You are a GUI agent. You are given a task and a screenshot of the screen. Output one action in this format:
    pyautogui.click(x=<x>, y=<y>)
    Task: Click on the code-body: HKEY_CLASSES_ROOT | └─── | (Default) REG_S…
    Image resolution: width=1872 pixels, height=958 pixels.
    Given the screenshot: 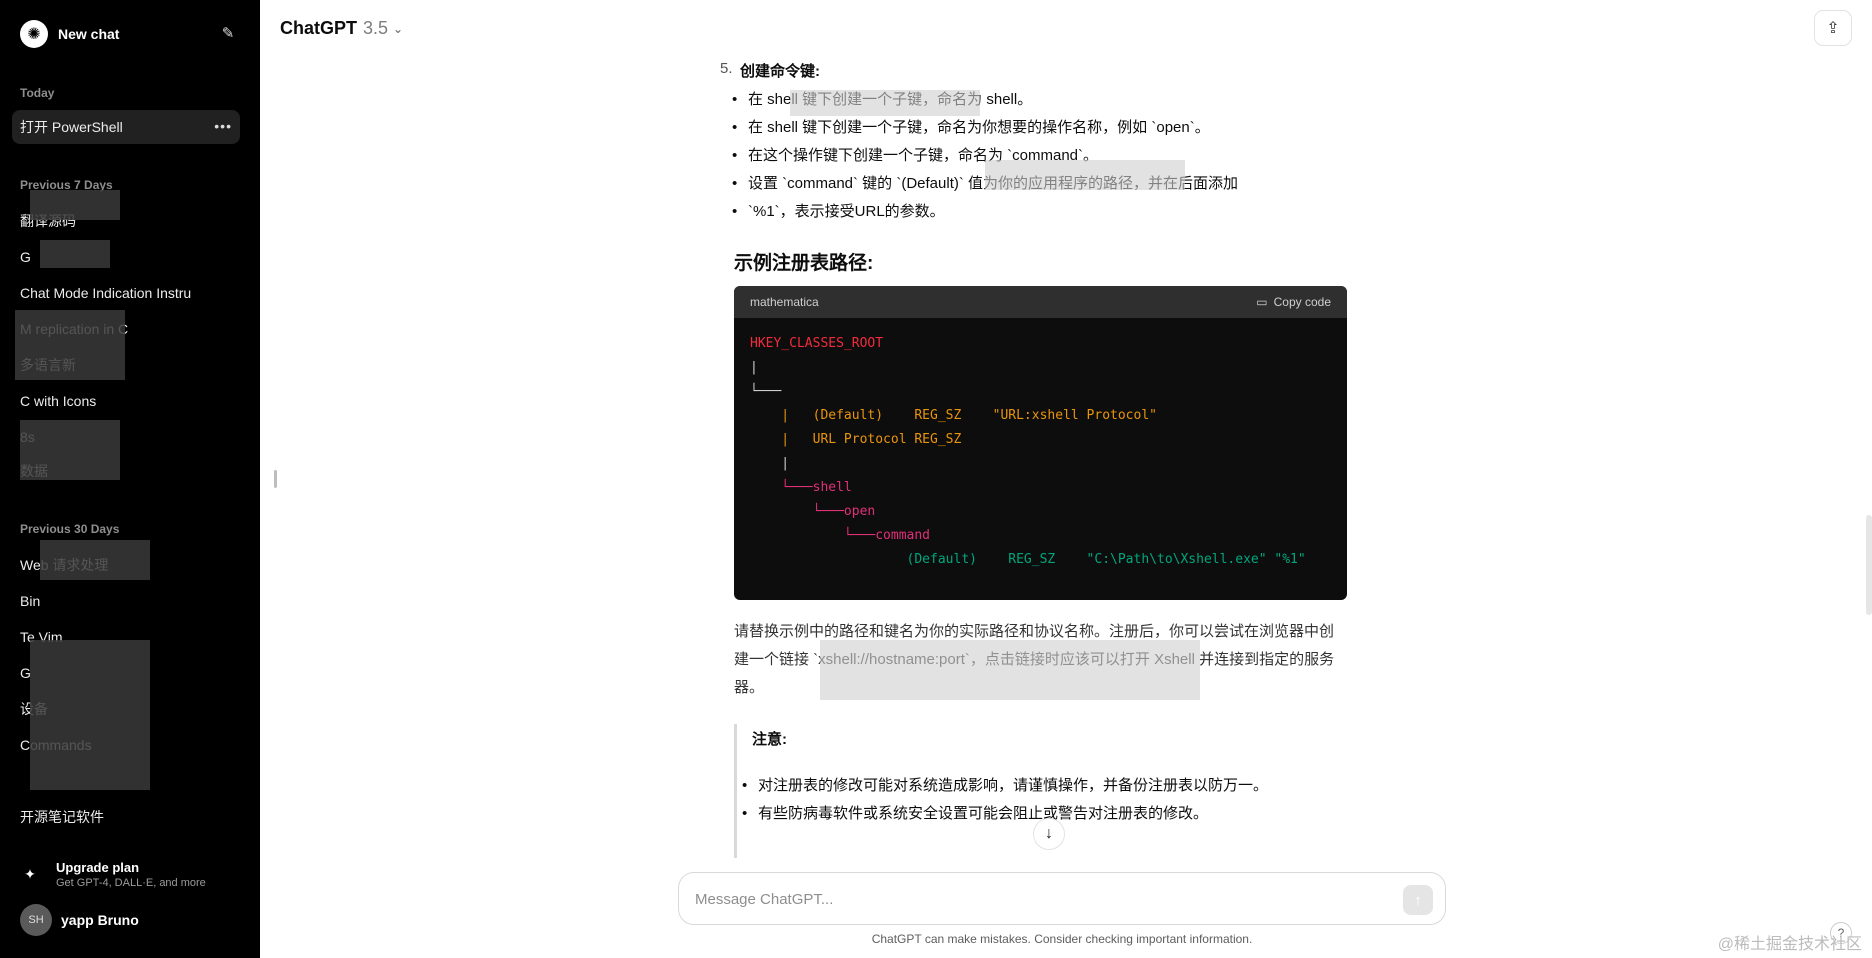 What is the action you would take?
    pyautogui.click(x=1040, y=452)
    